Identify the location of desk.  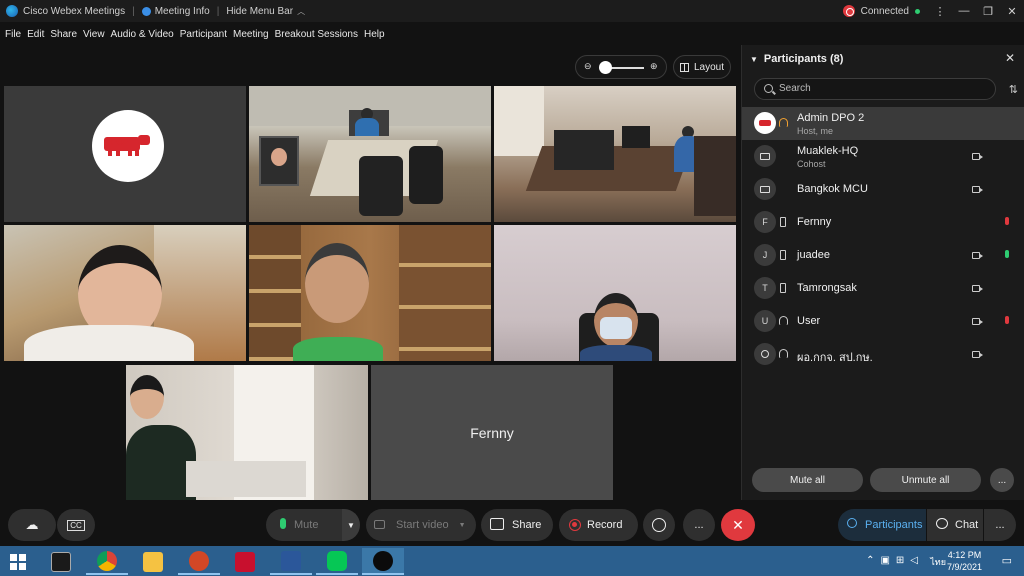
(246, 479).